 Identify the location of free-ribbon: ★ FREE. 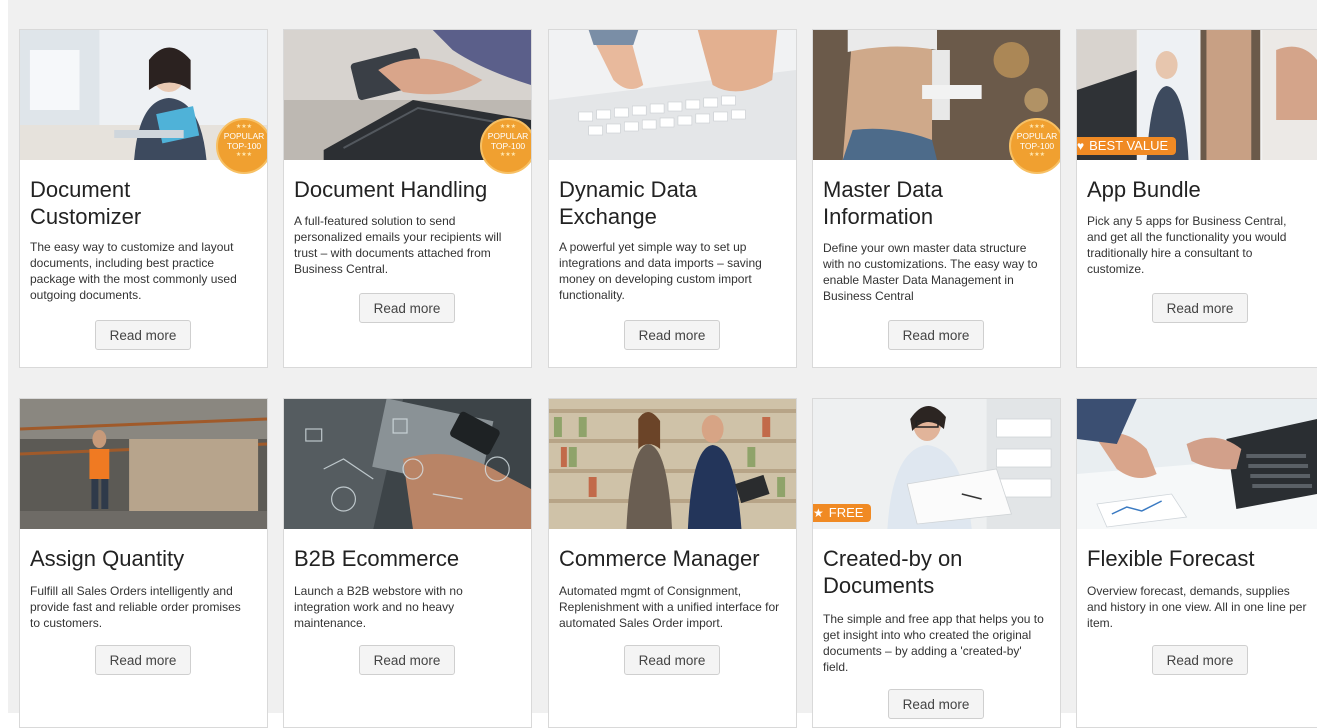
(842, 513).